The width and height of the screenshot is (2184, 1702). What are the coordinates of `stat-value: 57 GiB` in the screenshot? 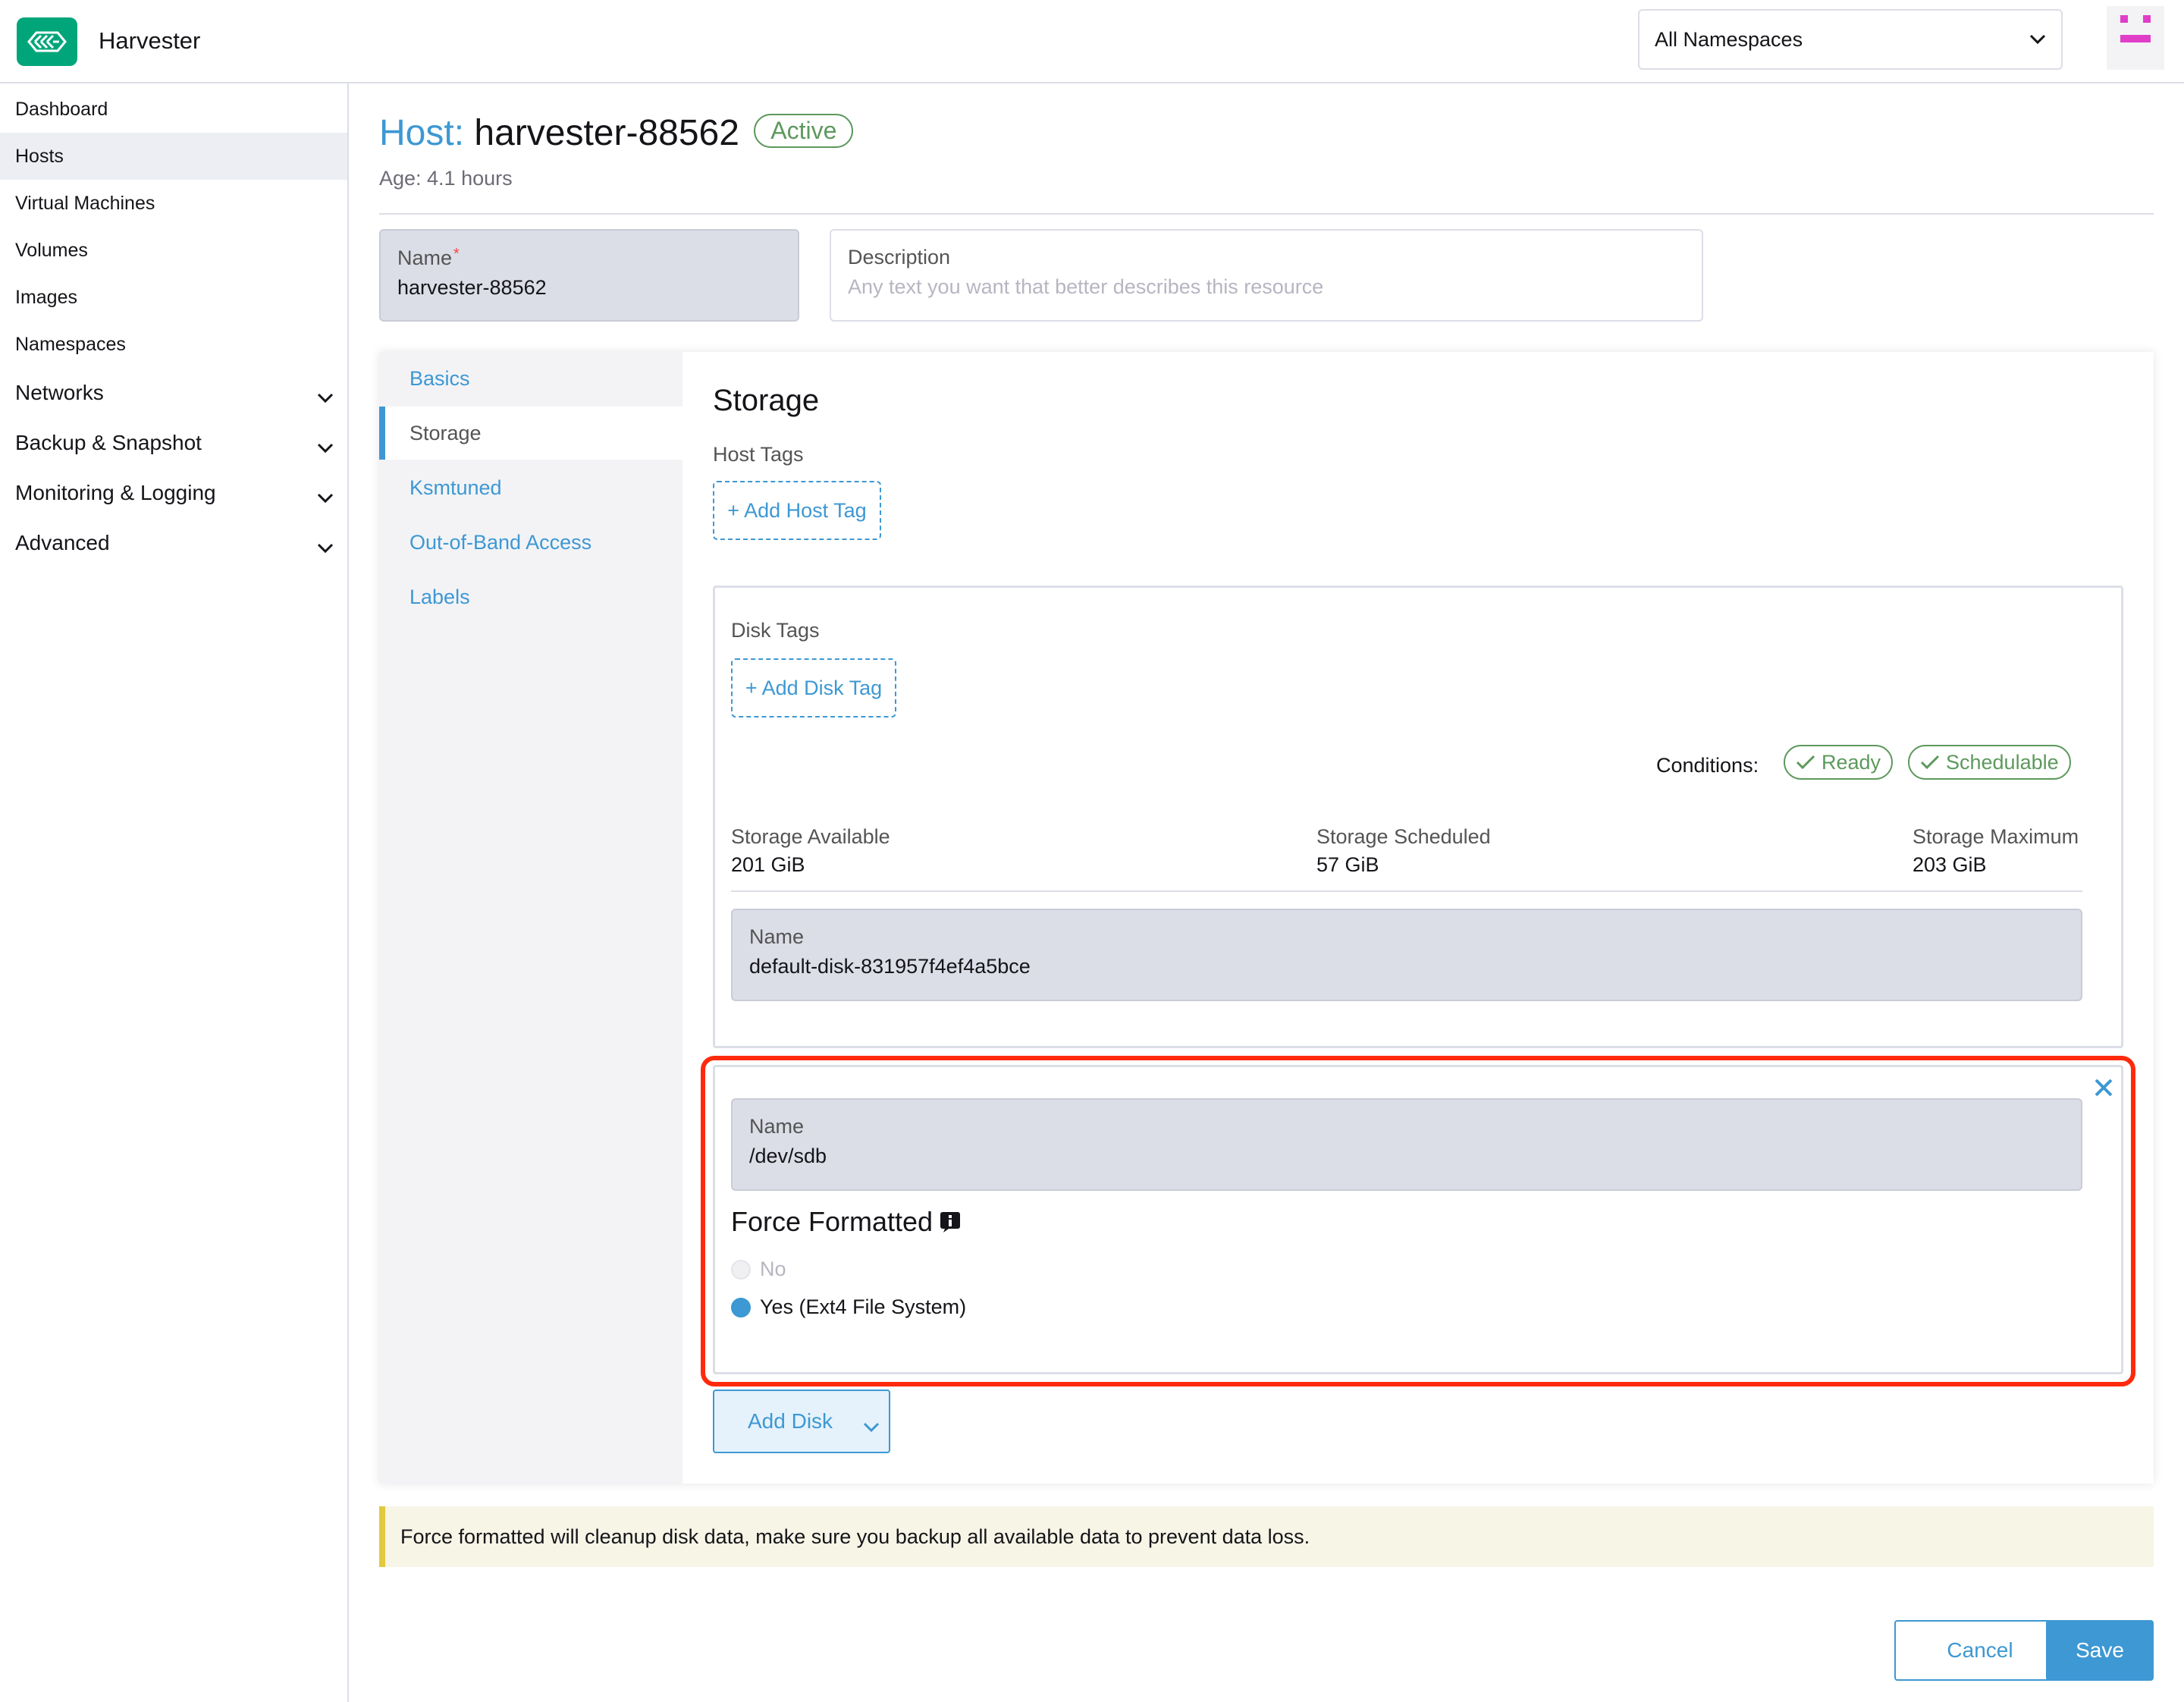 It's located at (1347, 864).